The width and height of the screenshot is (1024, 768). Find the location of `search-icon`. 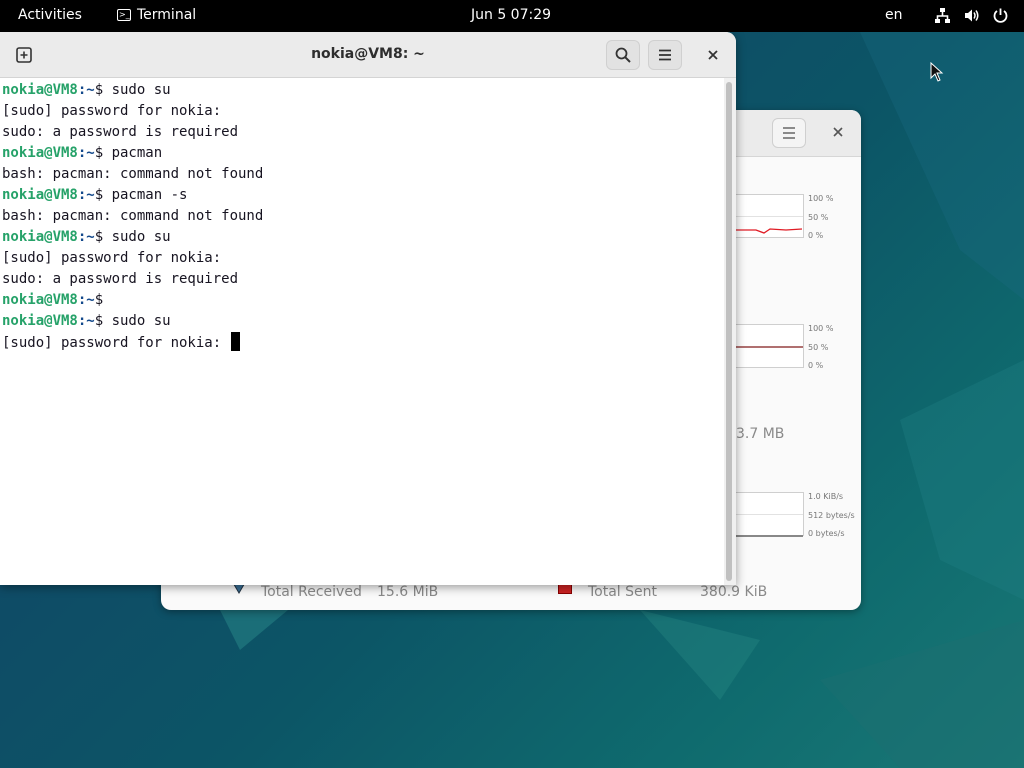

search-icon is located at coordinates (623, 55).